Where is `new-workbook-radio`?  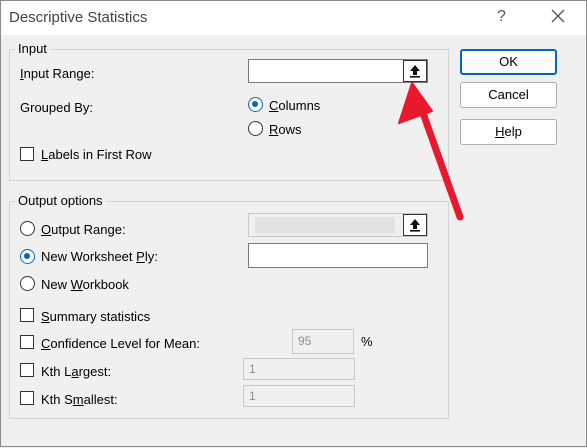
new-workbook-radio is located at coordinates (27, 283).